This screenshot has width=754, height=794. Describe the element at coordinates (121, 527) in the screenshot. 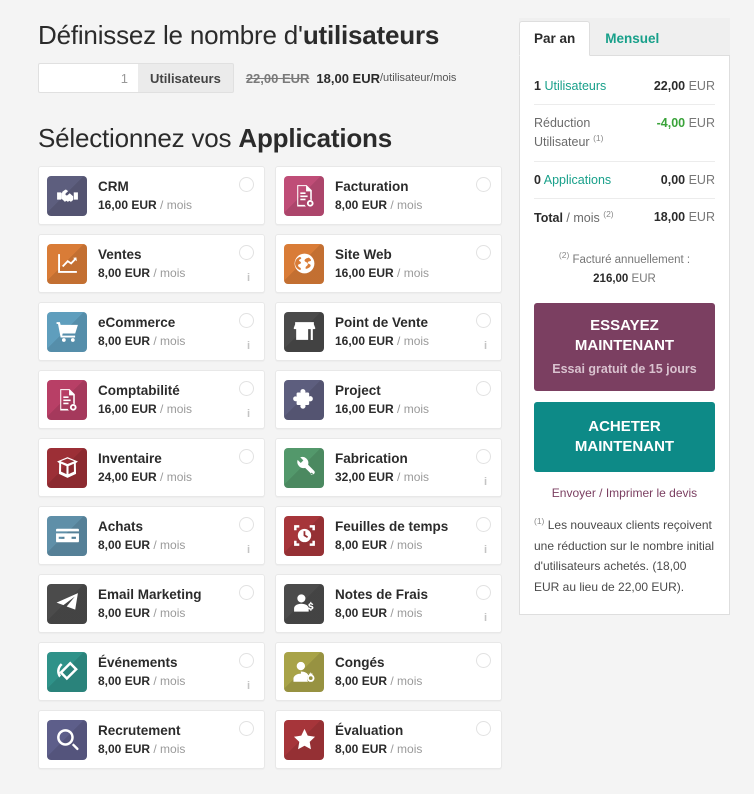

I see `app-name: Achats` at that location.